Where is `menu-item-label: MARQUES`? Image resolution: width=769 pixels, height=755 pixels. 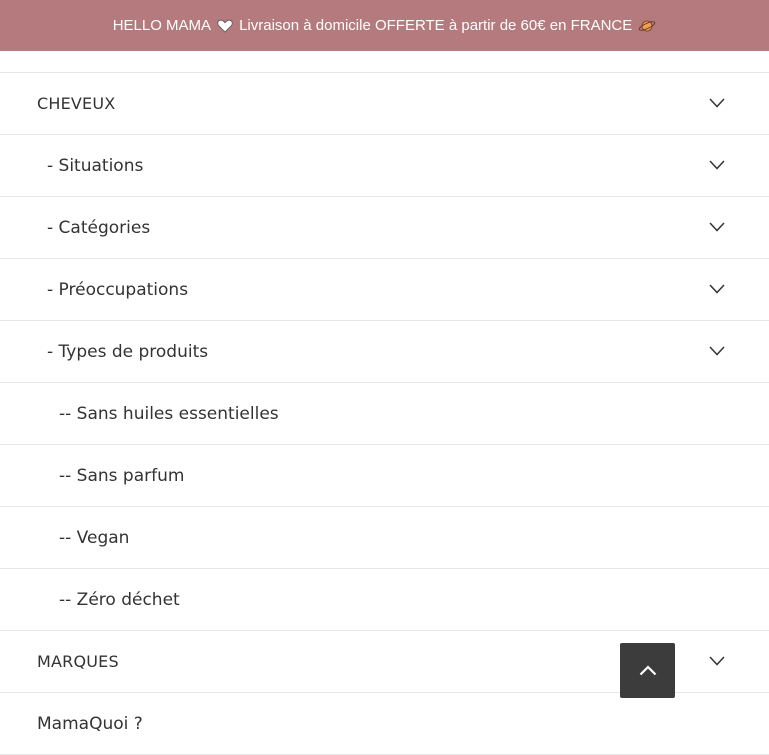 menu-item-label: MARQUES is located at coordinates (78, 661).